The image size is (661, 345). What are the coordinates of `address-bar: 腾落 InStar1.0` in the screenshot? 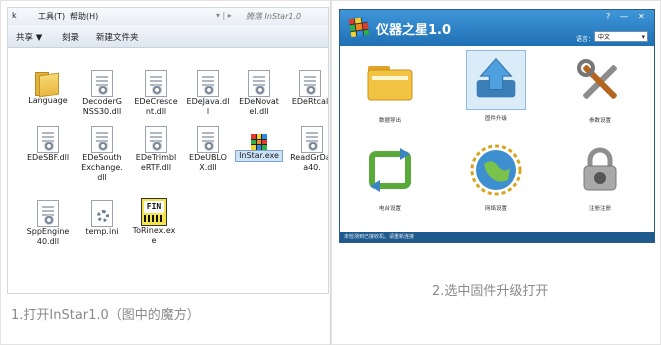 It's located at (273, 16).